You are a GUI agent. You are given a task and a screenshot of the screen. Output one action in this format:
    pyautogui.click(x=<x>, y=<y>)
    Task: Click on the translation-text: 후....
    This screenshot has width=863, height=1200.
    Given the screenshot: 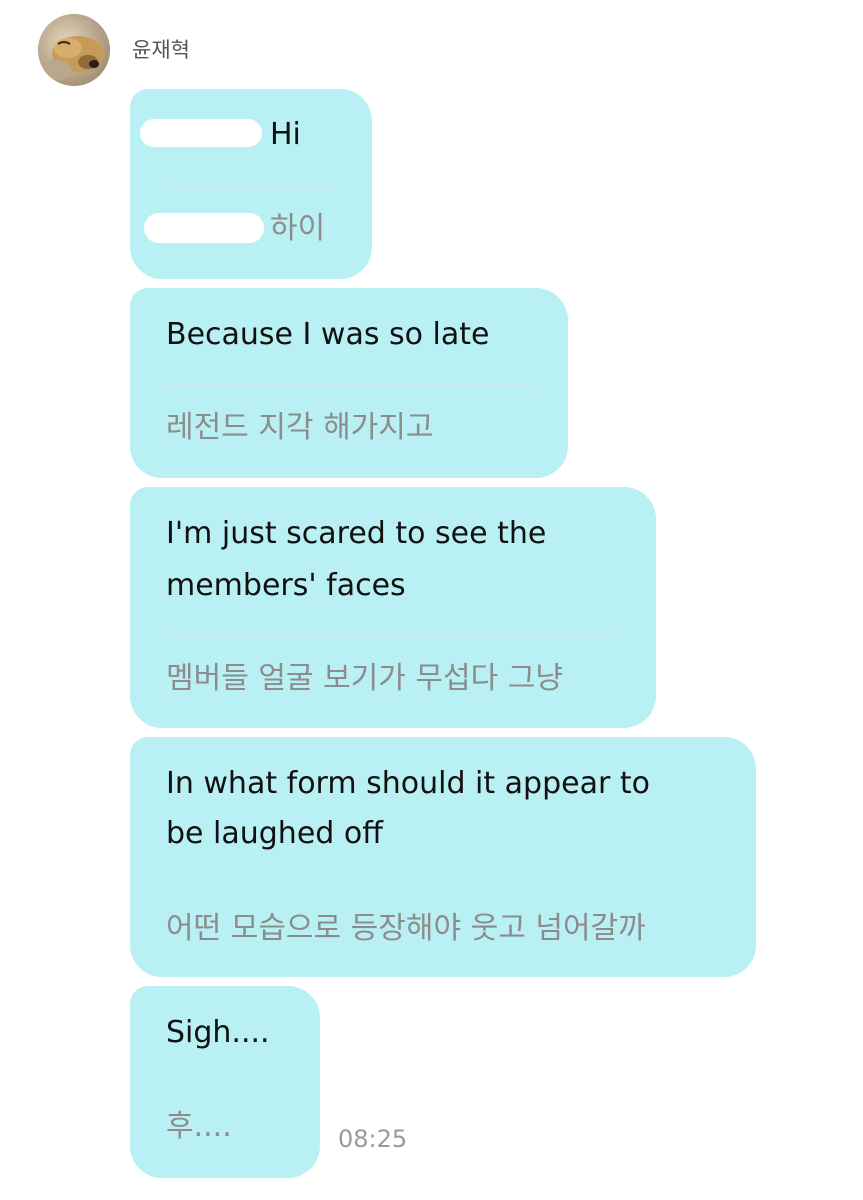 What is the action you would take?
    pyautogui.click(x=199, y=1126)
    